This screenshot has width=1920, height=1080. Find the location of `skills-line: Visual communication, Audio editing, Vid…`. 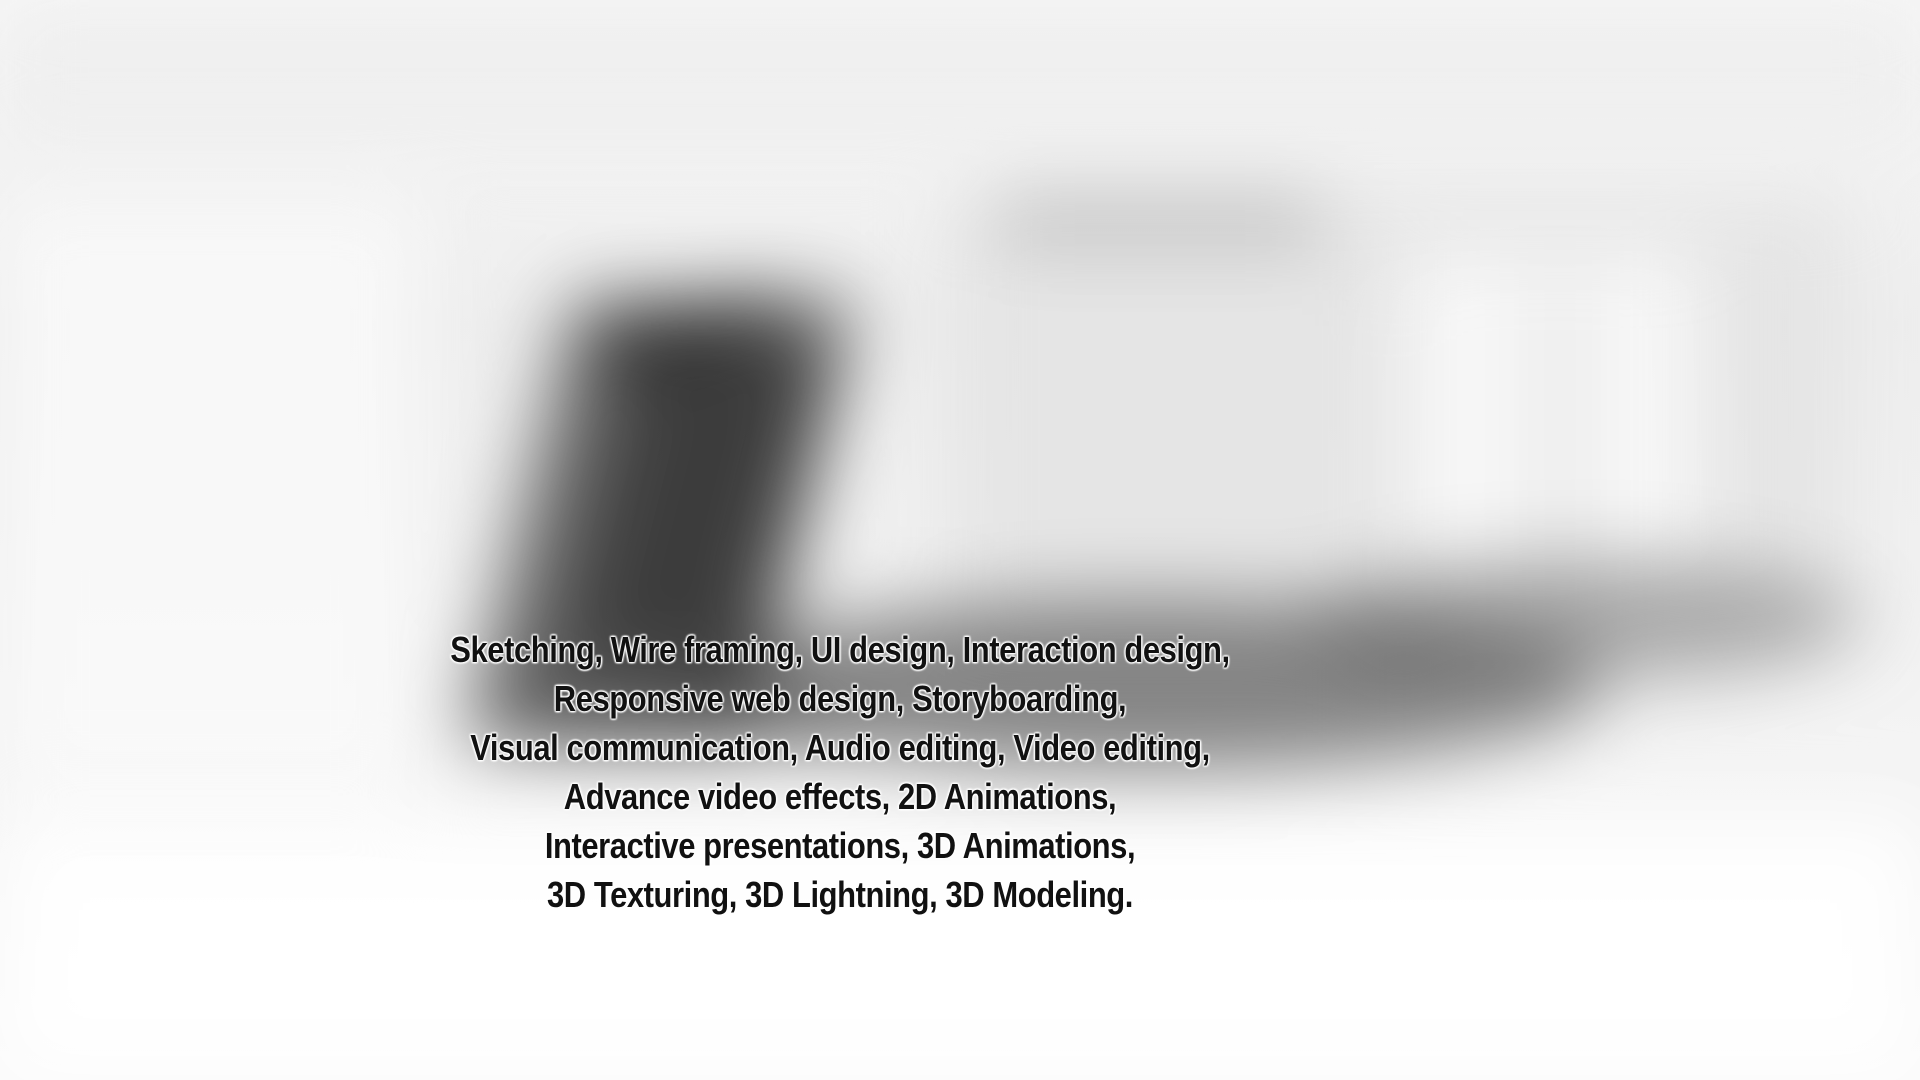

skills-line: Visual communication, Audio editing, Vid… is located at coordinates (840, 747).